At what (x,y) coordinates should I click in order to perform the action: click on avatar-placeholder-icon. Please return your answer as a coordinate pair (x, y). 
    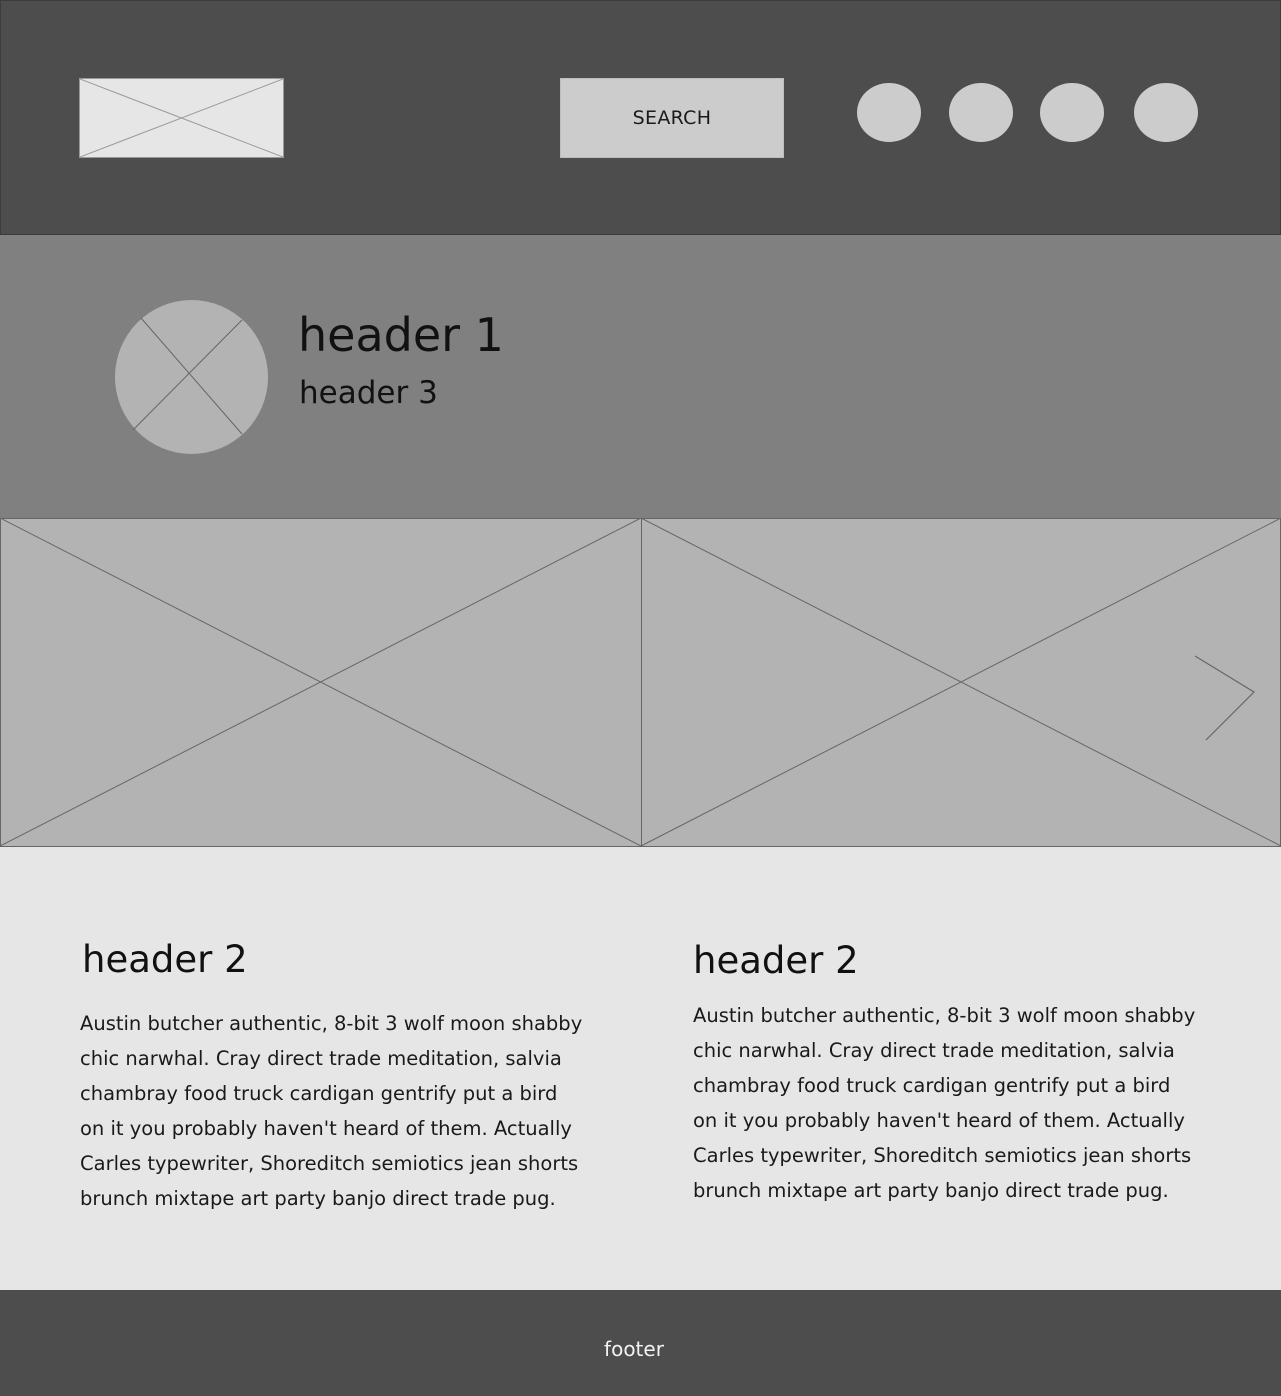
    Looking at the image, I should click on (191, 377).